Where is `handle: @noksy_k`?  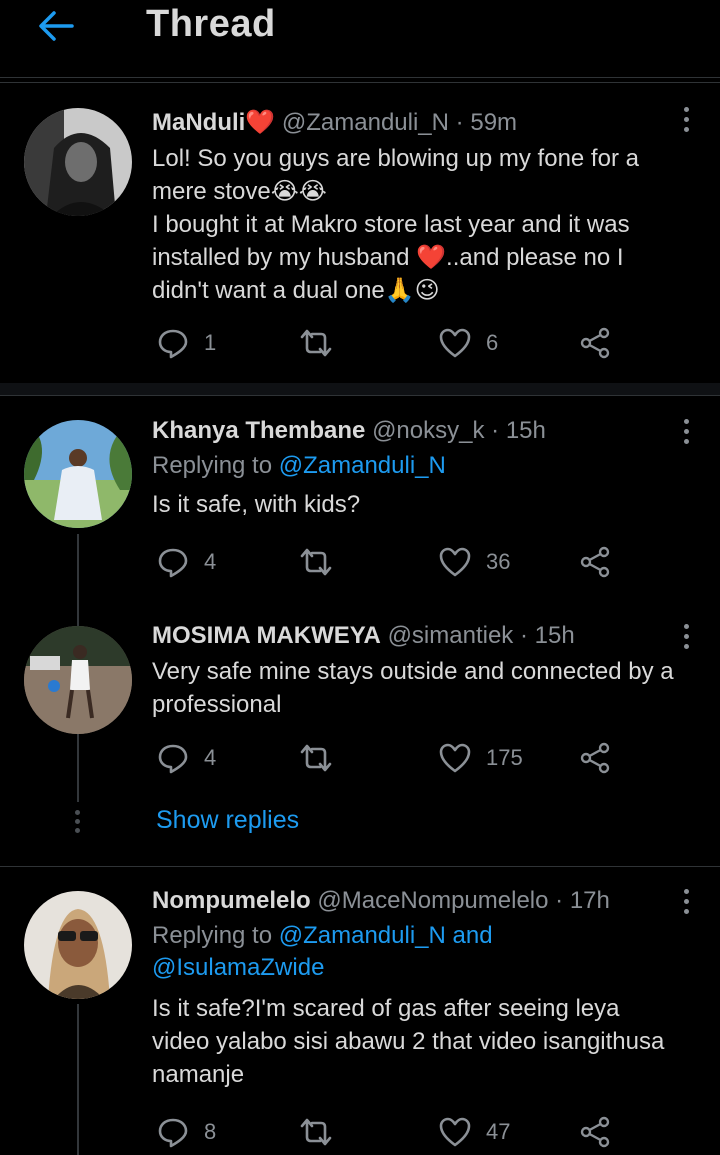
handle: @noksy_k is located at coordinates (428, 430).